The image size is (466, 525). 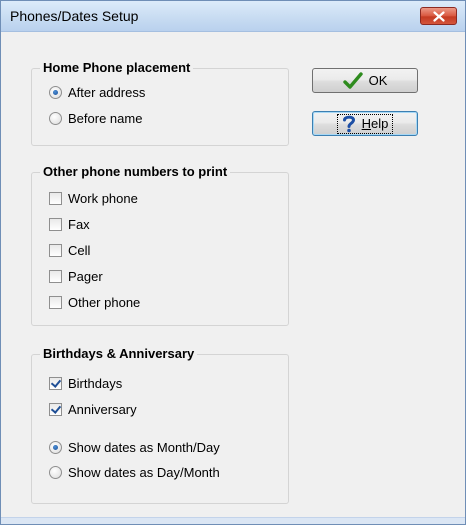 What do you see at coordinates (85, 276) in the screenshot?
I see `pager-label: Pager` at bounding box center [85, 276].